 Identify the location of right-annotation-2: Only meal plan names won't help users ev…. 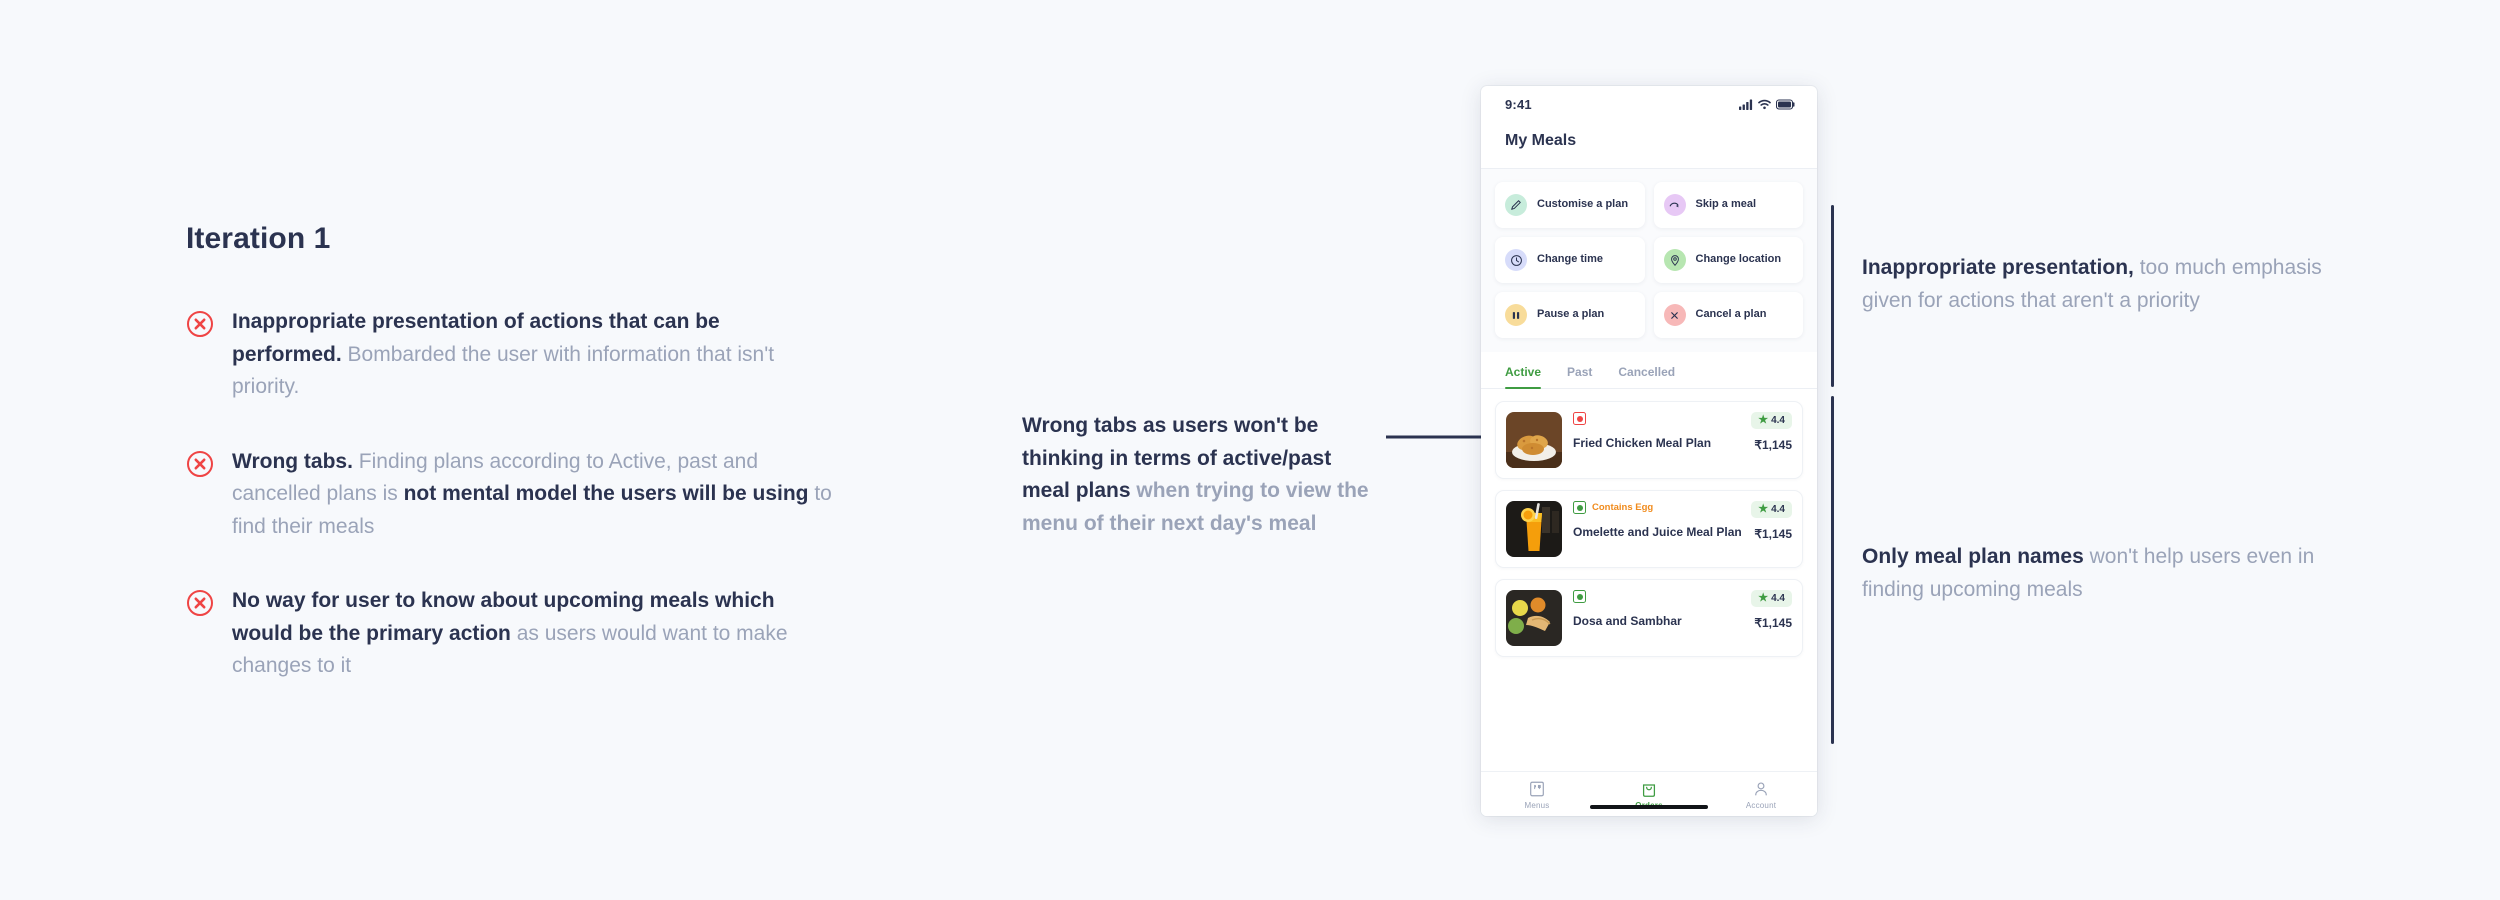
(2097, 573).